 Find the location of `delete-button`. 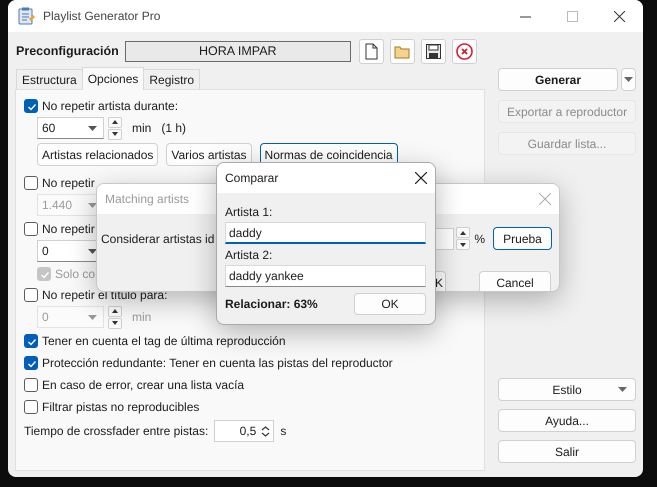

delete-button is located at coordinates (464, 51).